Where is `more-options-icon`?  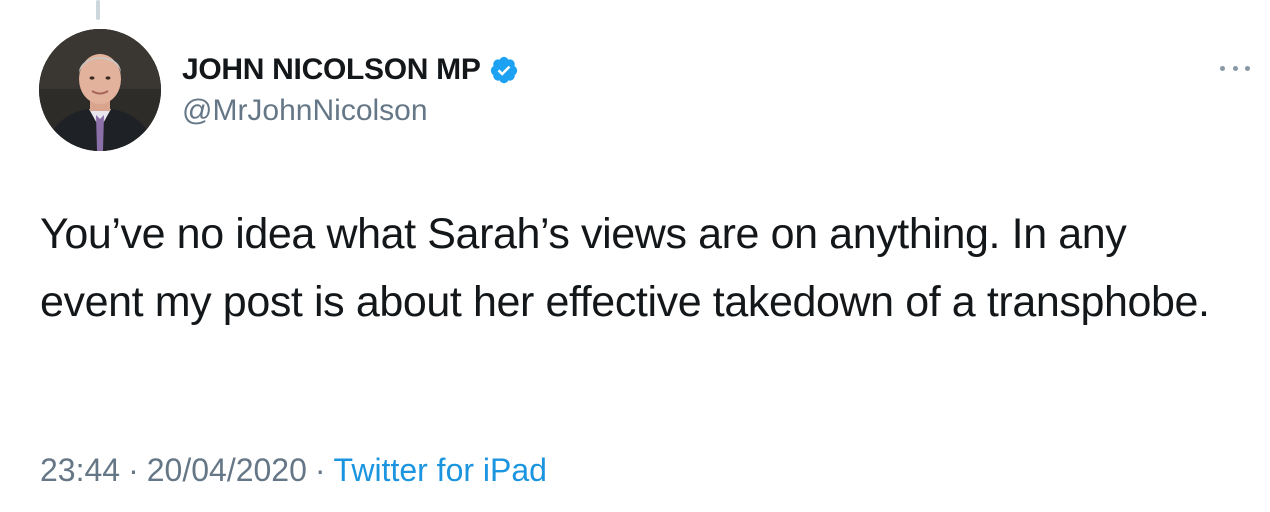
more-options-icon is located at coordinates (1235, 68).